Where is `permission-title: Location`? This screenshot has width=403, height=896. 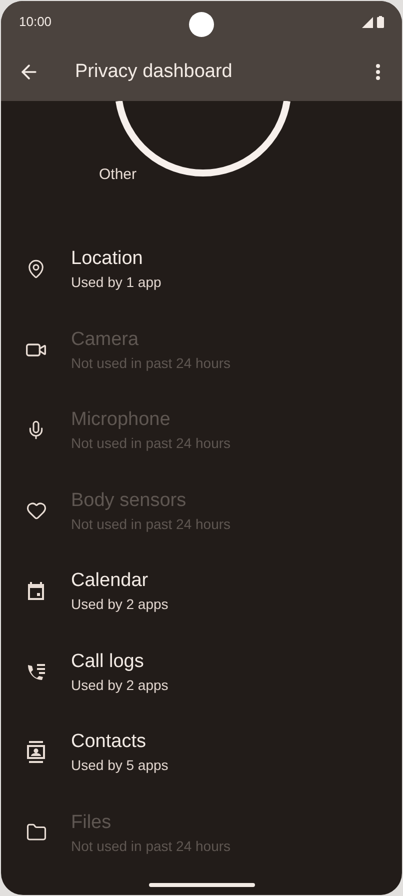
permission-title: Location is located at coordinates (107, 259).